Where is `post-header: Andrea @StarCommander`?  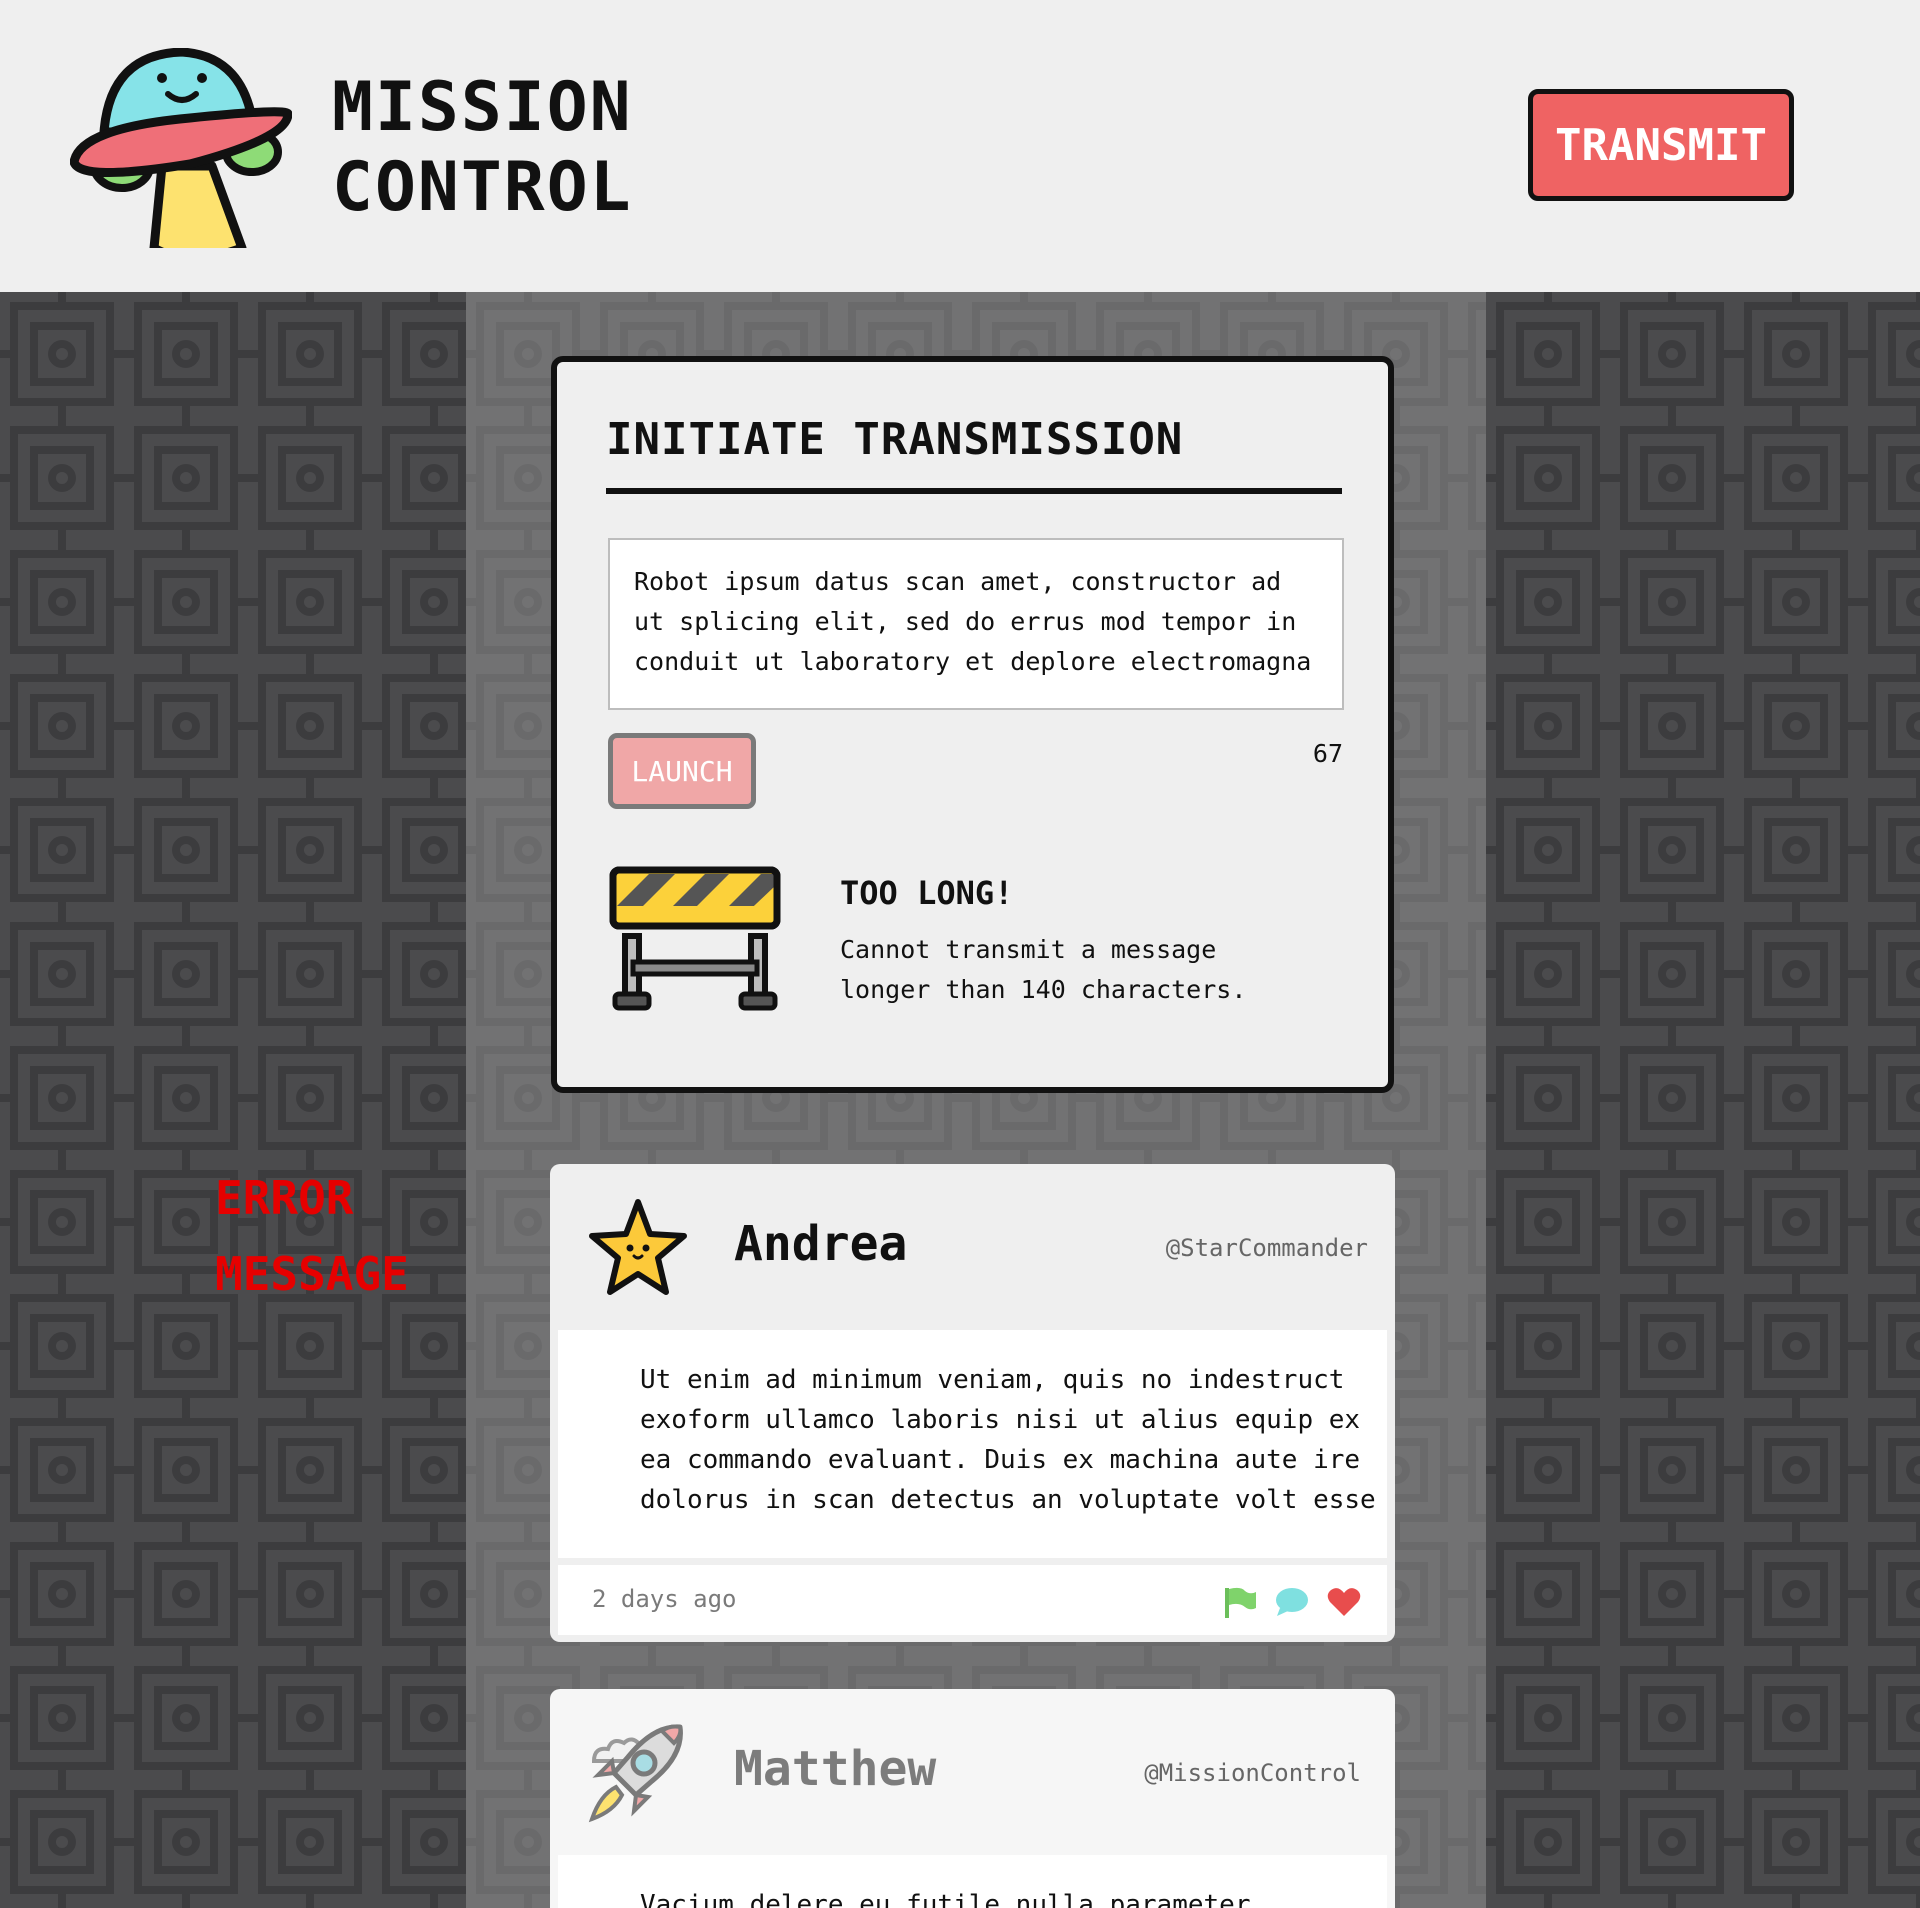 post-header: Andrea @StarCommander is located at coordinates (972, 1247).